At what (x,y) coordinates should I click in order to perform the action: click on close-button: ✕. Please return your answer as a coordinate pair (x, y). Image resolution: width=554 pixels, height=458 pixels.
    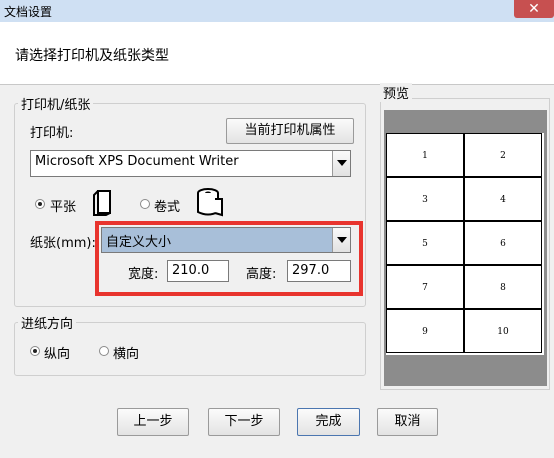
    Looking at the image, I should click on (534, 9).